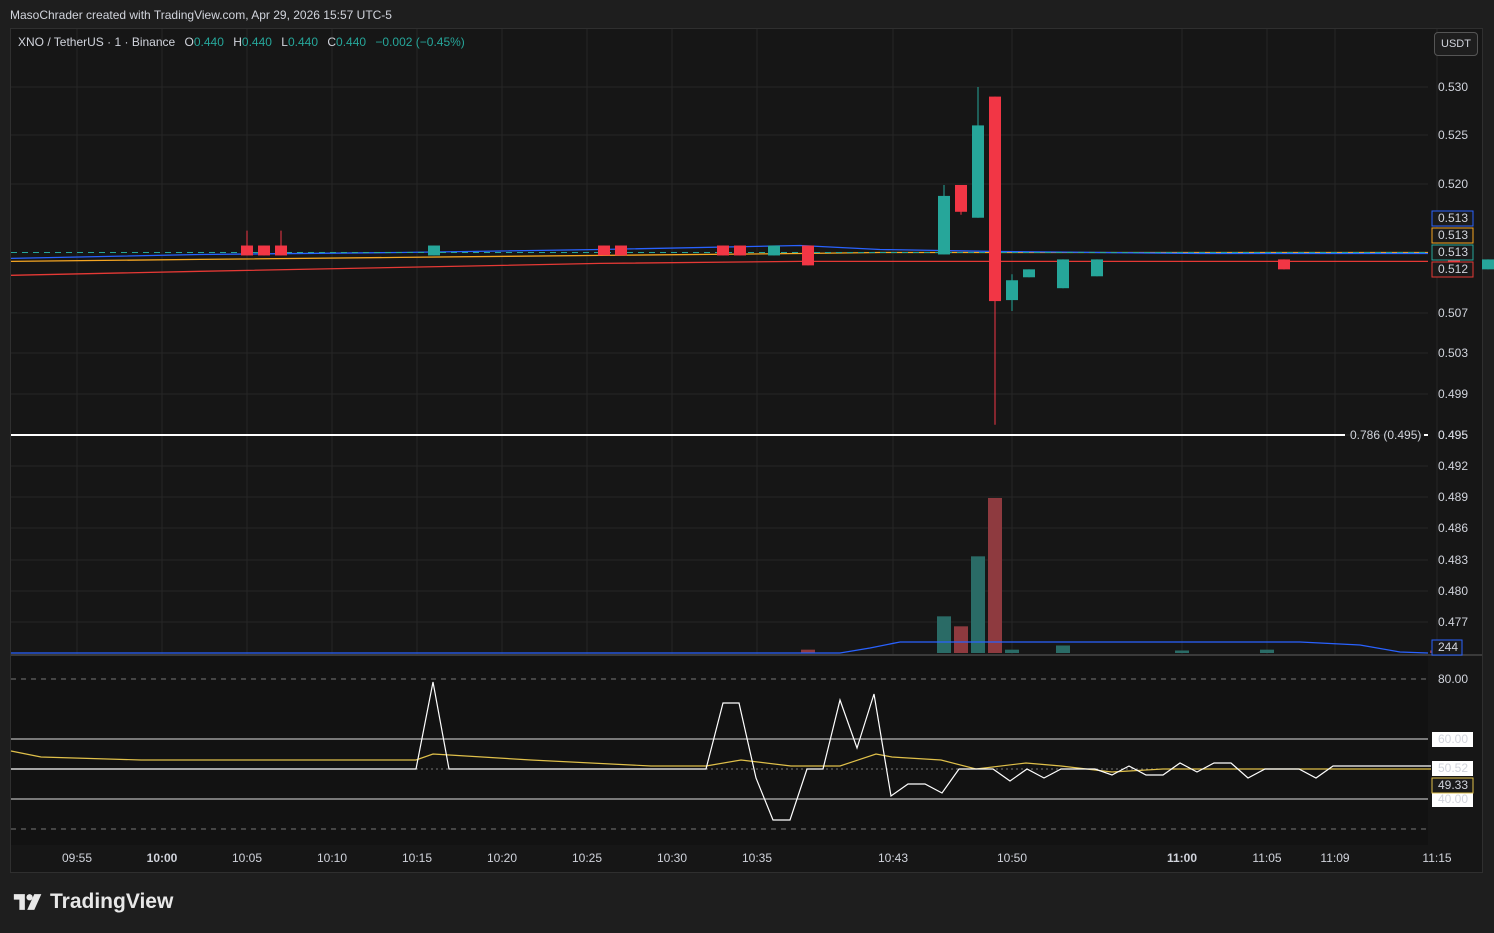  Describe the element at coordinates (112, 901) in the screenshot. I see `brand-label: TradingView` at that location.